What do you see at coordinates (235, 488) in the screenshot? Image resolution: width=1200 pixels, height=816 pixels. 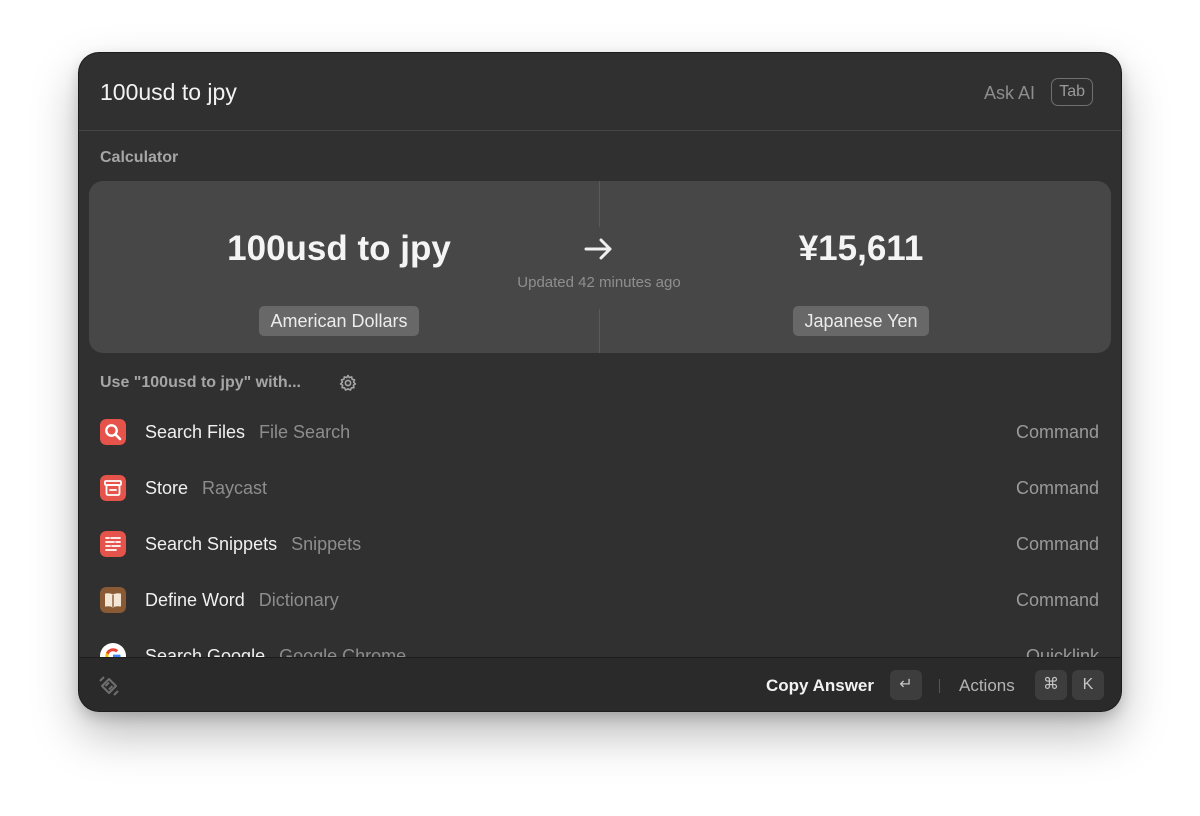 I see `list-item-subtitle: Raycast` at bounding box center [235, 488].